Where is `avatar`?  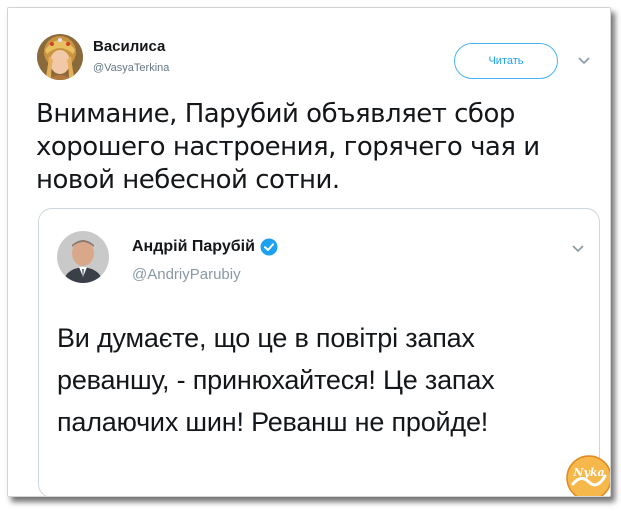 avatar is located at coordinates (60, 57).